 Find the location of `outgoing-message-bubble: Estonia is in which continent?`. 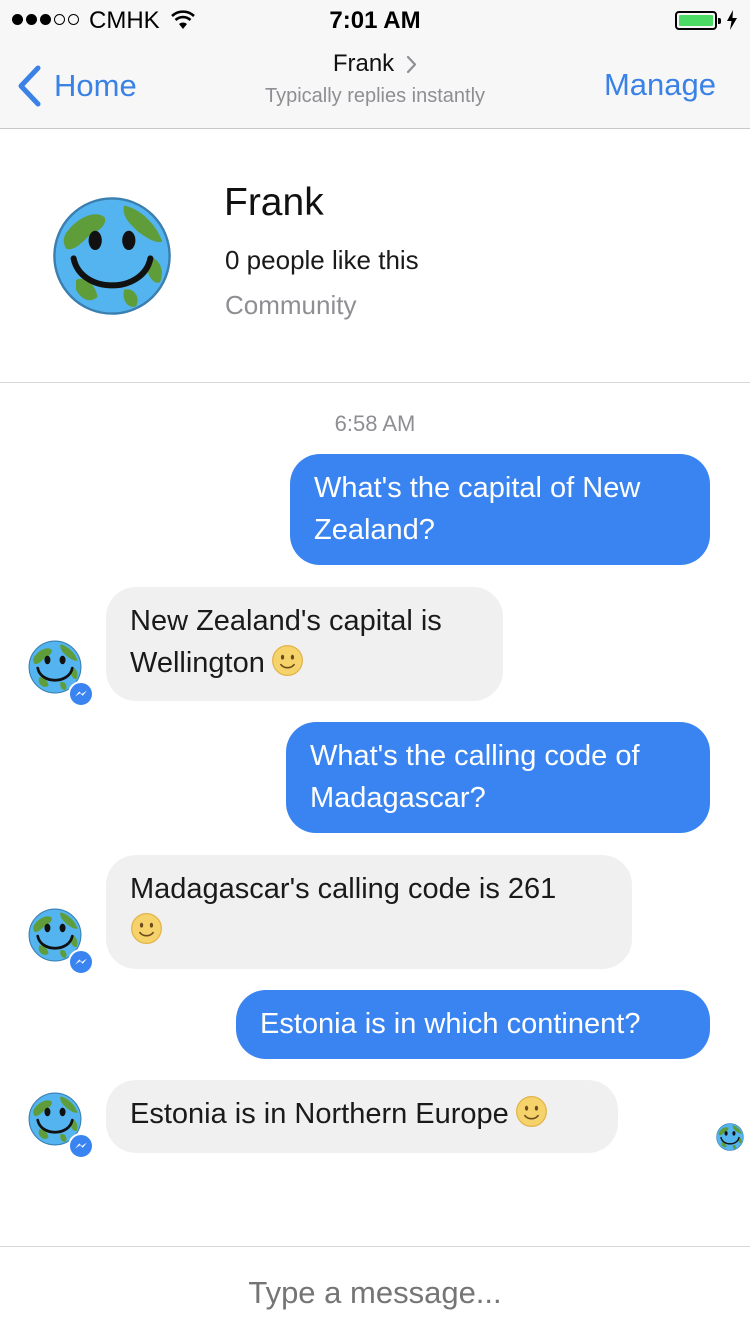

outgoing-message-bubble: Estonia is in which continent? is located at coordinates (473, 1024).